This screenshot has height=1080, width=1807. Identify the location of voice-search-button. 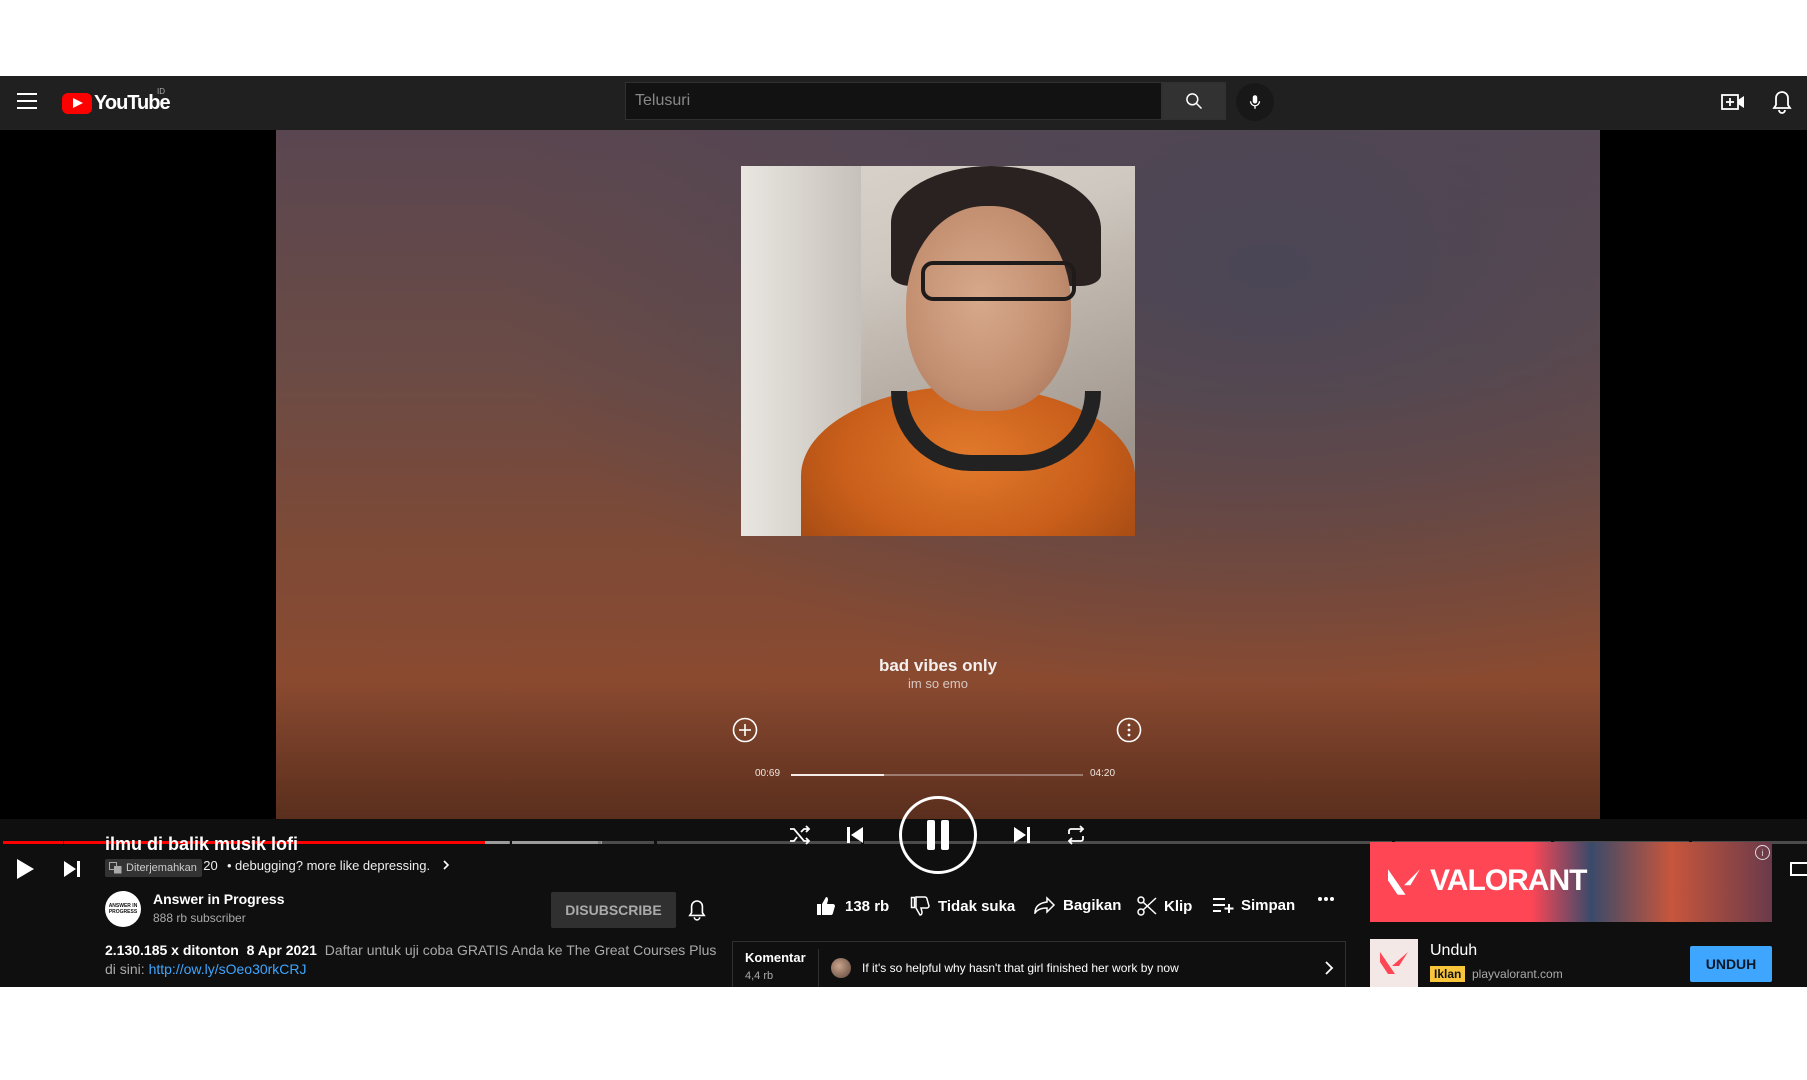
(1255, 102).